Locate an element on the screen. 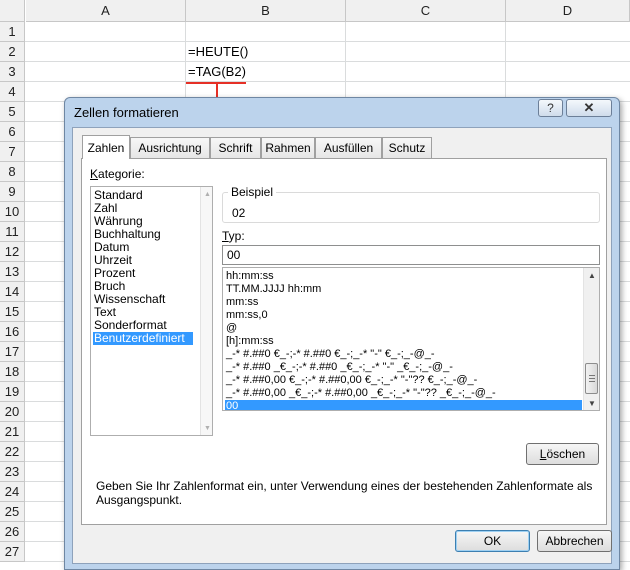  column-header-d: D is located at coordinates (568, 11).